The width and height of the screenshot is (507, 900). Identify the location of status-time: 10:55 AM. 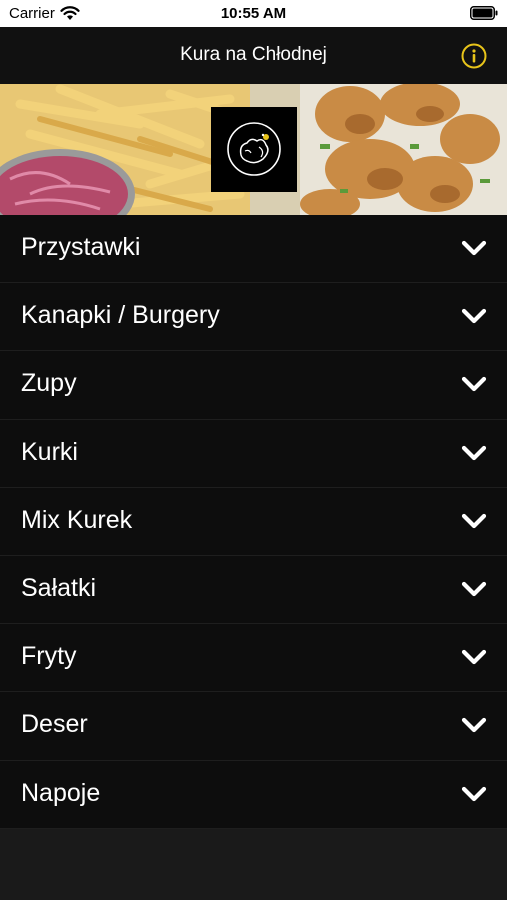
(253, 13).